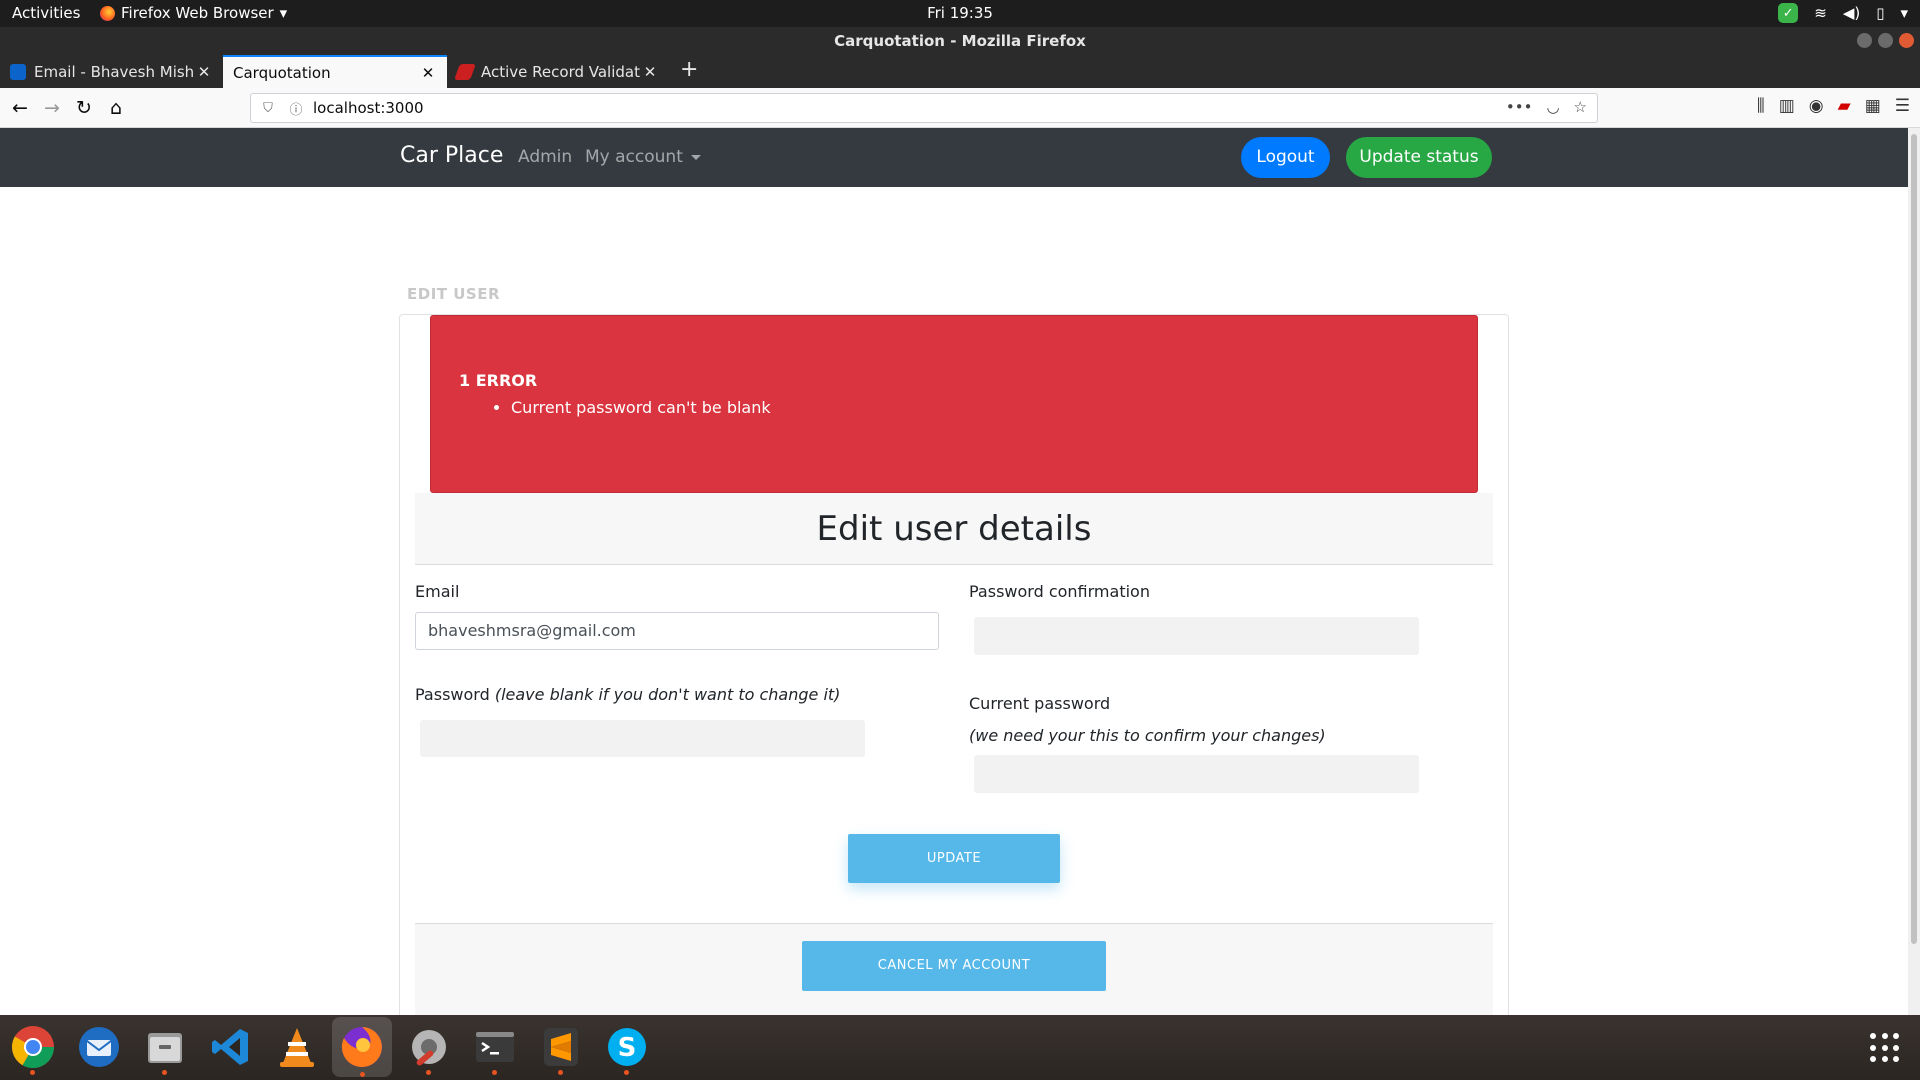 This screenshot has height=1080, width=1920. I want to click on vscode-icon, so click(231, 1047).